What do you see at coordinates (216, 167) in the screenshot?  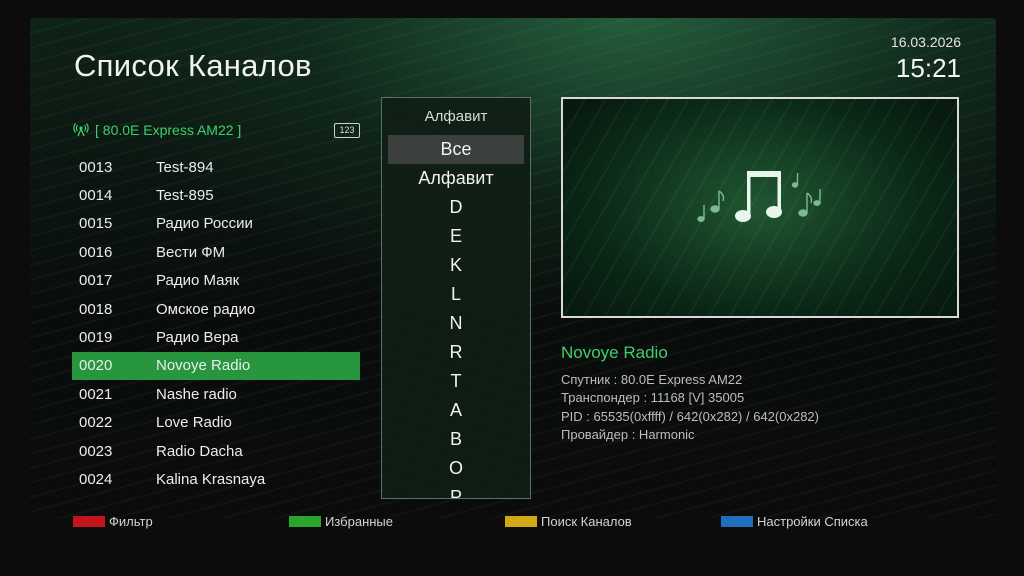 I see `channel-row: 0013 Test-894` at bounding box center [216, 167].